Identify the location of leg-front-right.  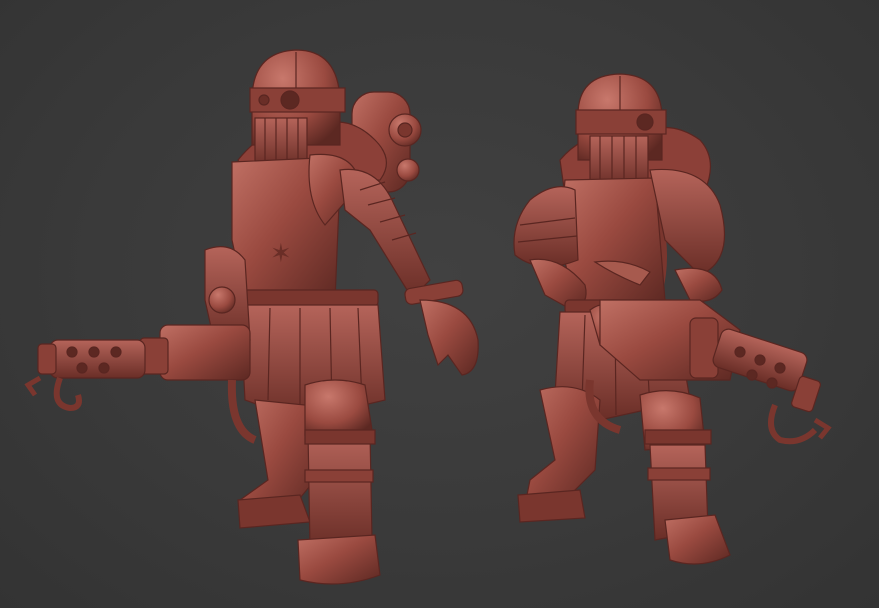
(685, 477).